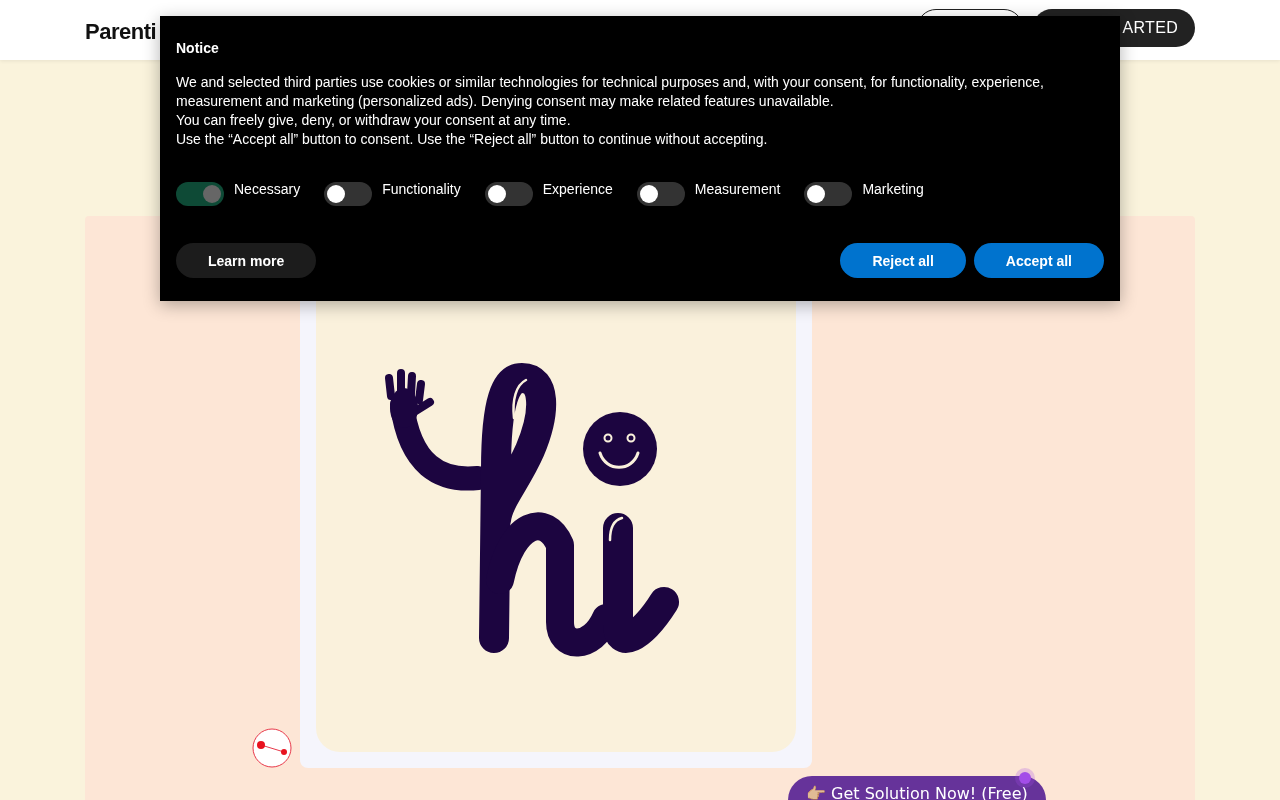 Image resolution: width=1280 pixels, height=800 pixels. I want to click on notice-title: Notice, so click(198, 48).